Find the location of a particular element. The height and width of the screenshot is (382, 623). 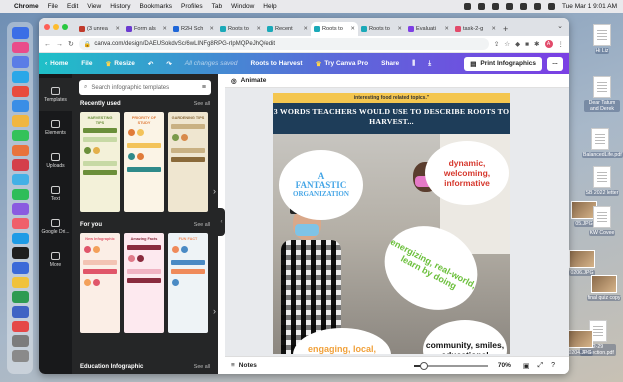

chevron-right-icon: › is located at coordinates (214, 191).